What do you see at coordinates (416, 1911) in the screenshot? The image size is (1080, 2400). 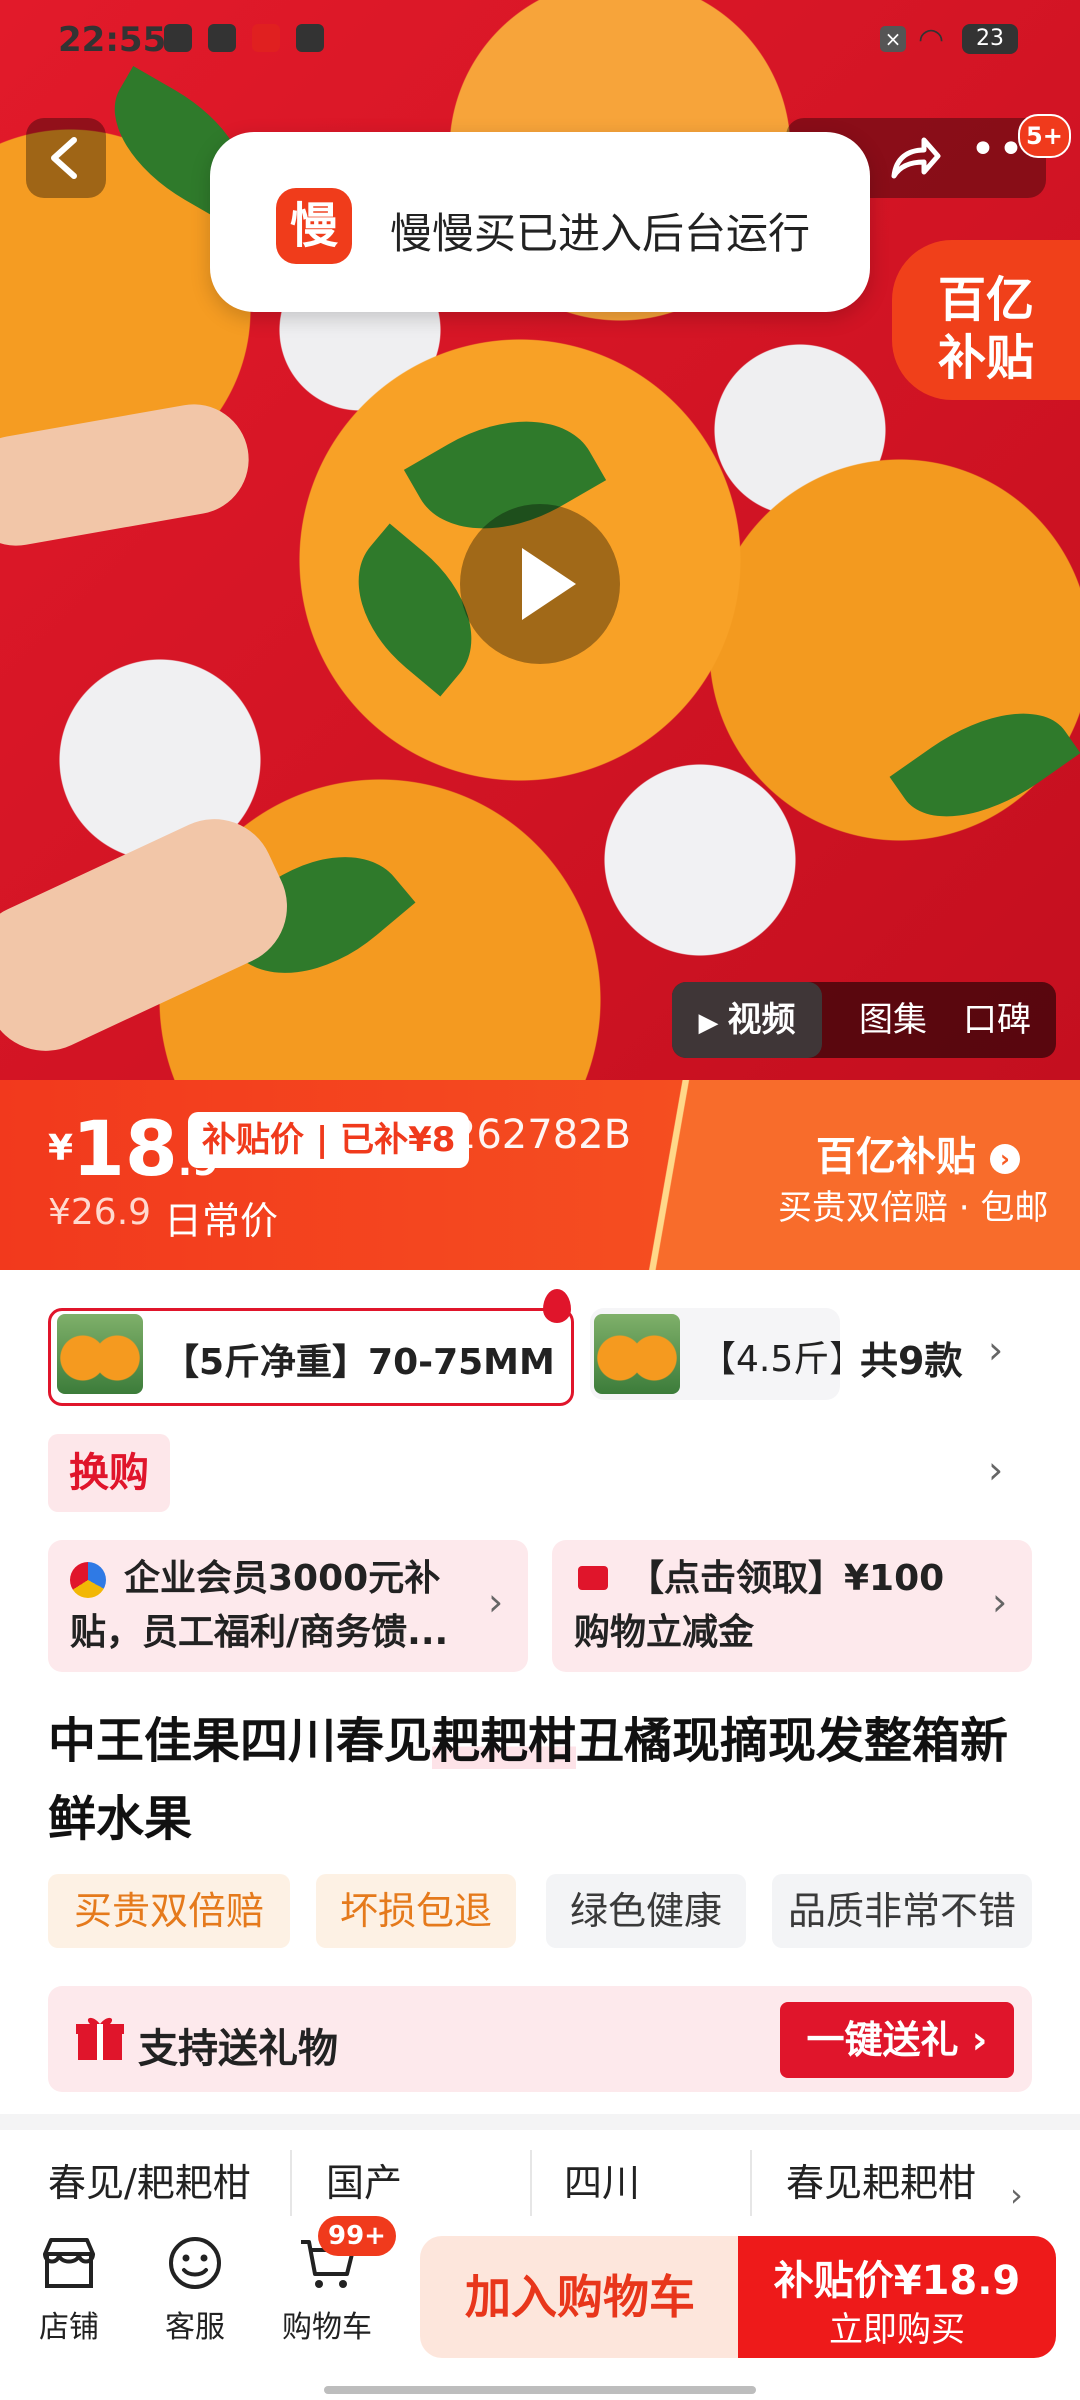 I see `service-chip: 坏损包退` at bounding box center [416, 1911].